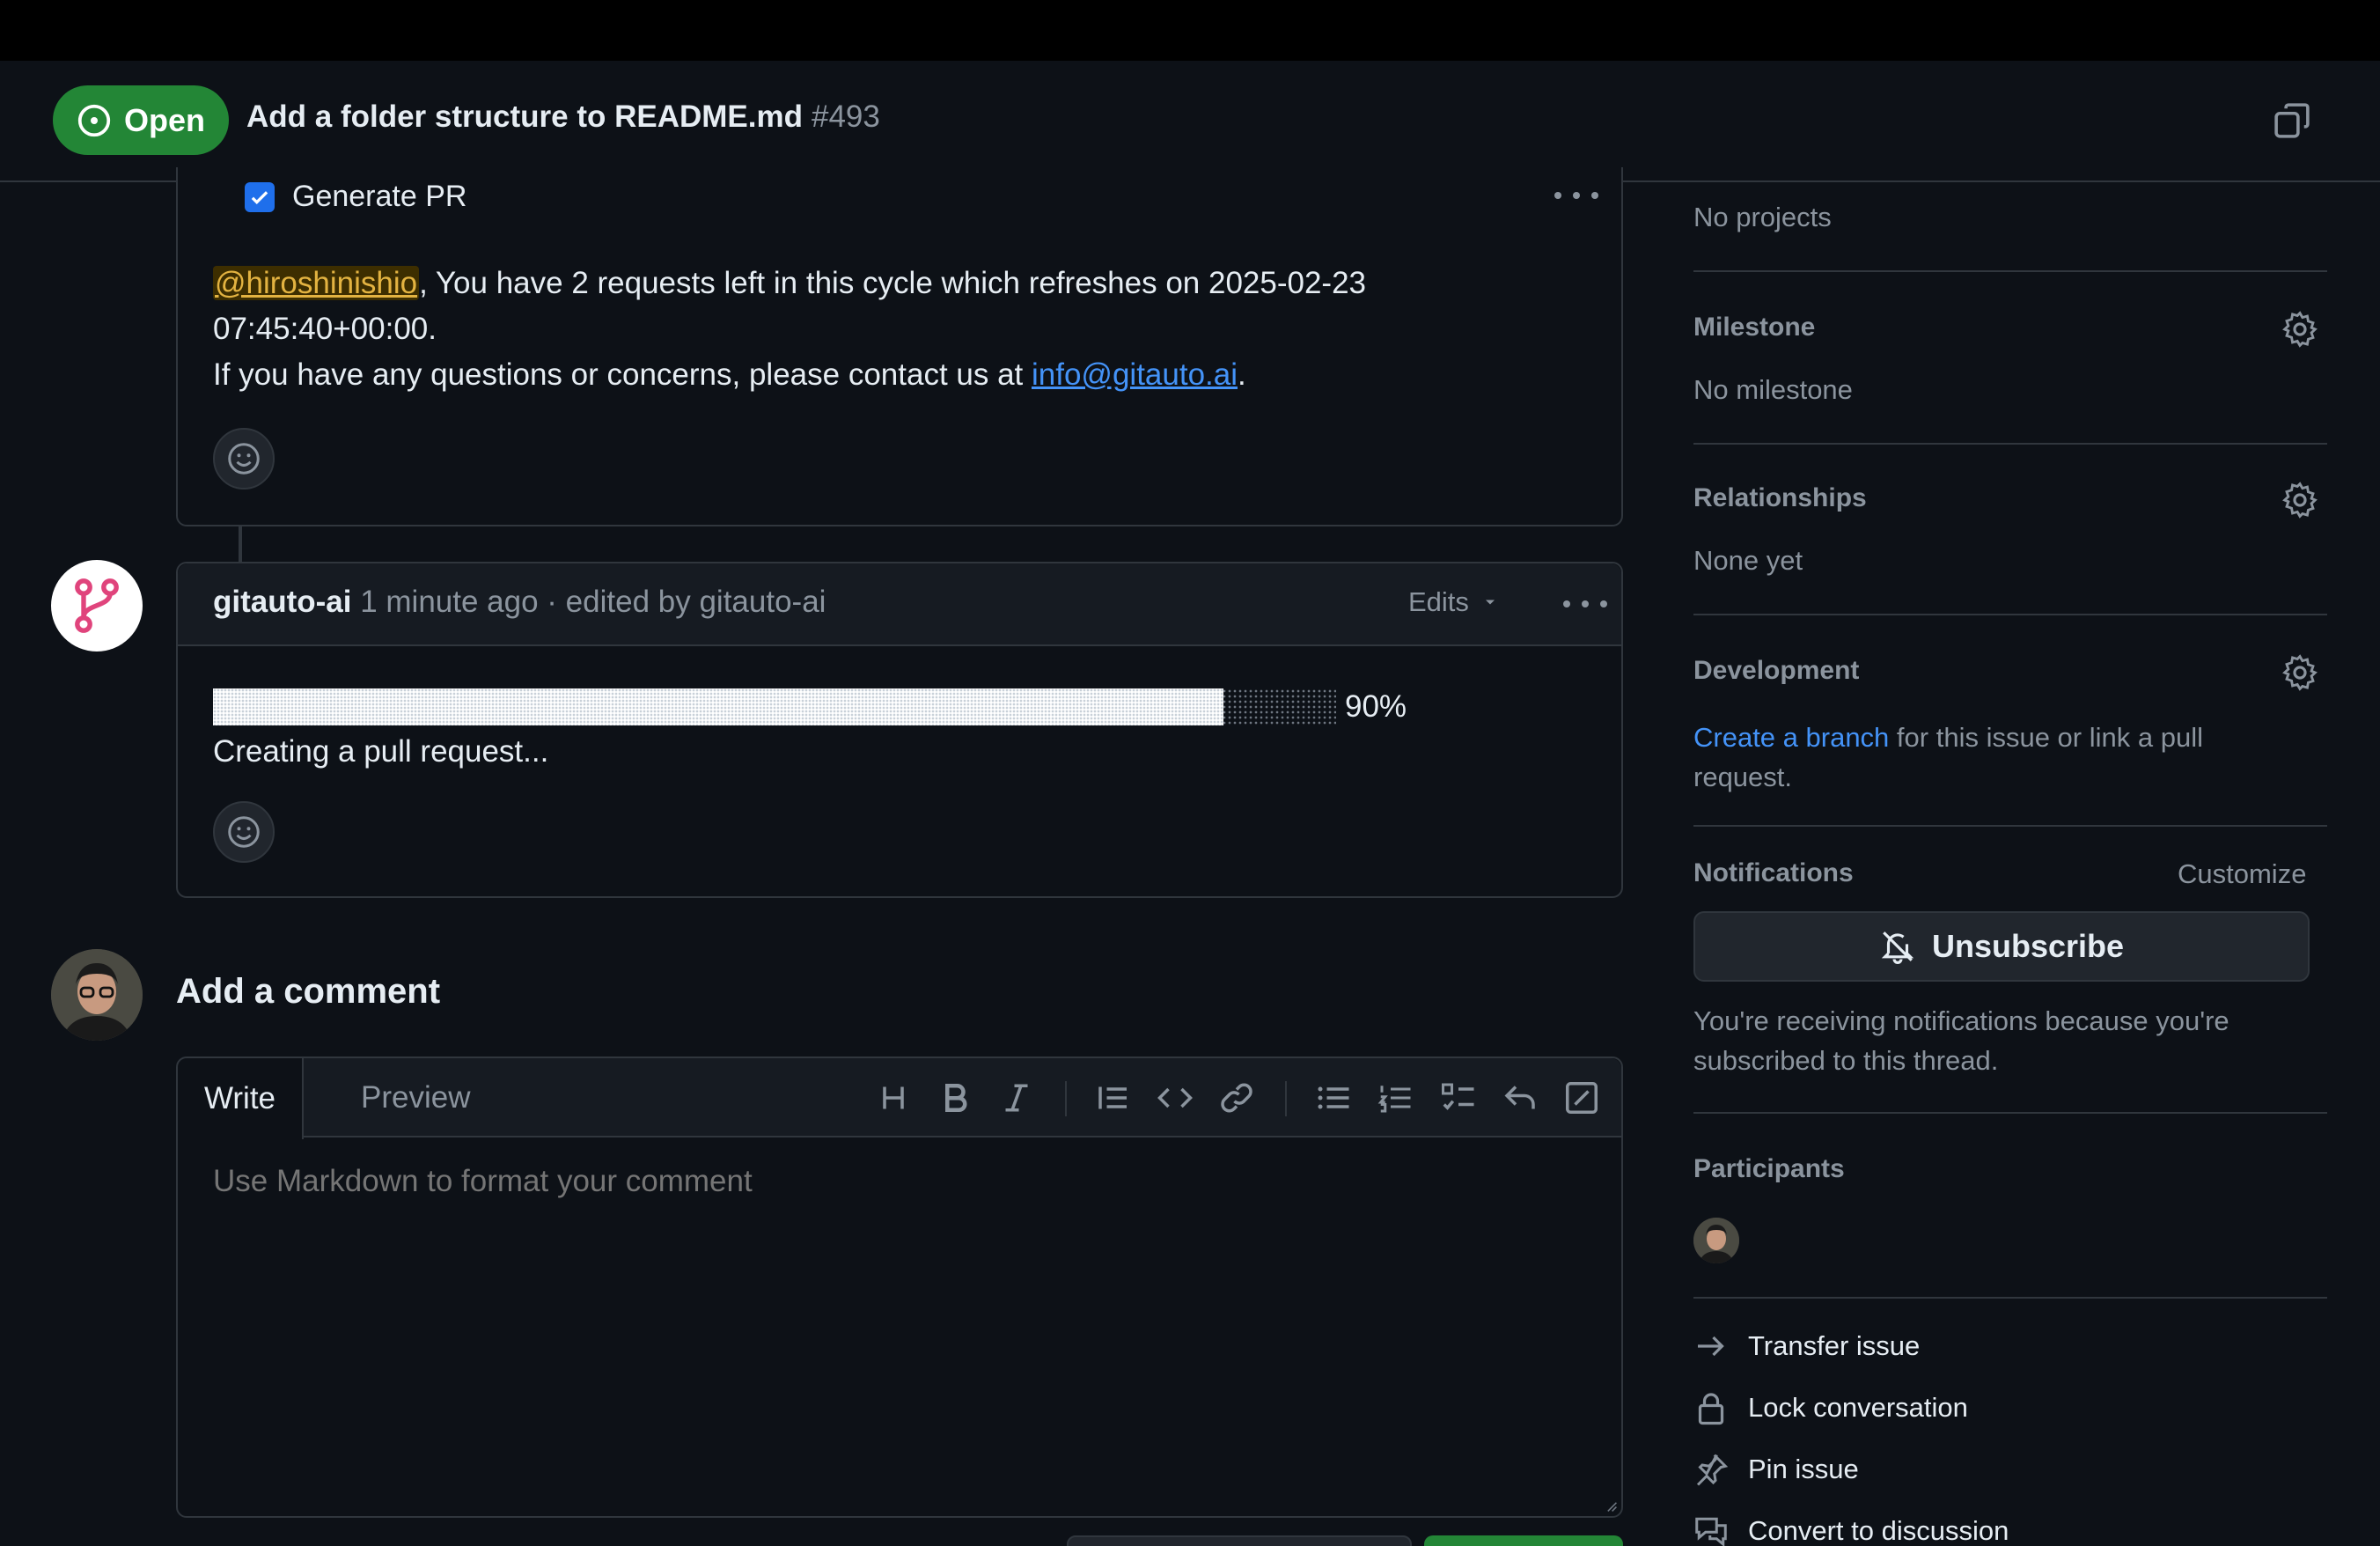 Image resolution: width=2380 pixels, height=1546 pixels. What do you see at coordinates (325, 329) in the screenshot?
I see `comment-line2: 07:45:40+00:00.` at bounding box center [325, 329].